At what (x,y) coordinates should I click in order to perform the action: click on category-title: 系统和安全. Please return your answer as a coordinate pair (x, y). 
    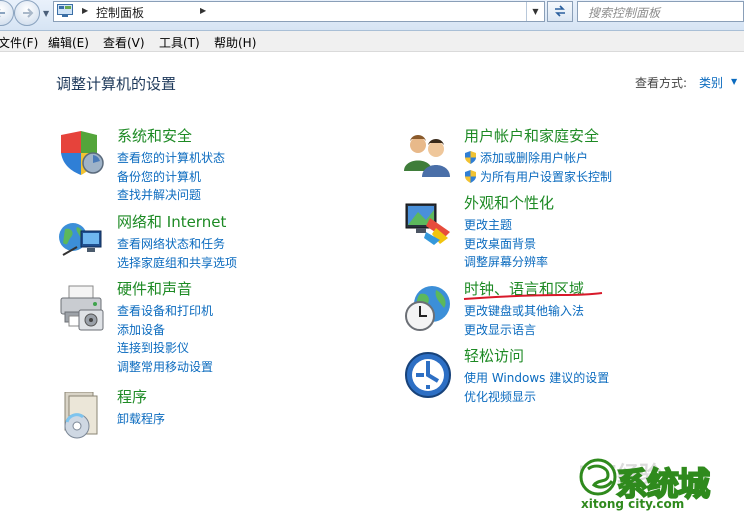
    Looking at the image, I should click on (154, 135).